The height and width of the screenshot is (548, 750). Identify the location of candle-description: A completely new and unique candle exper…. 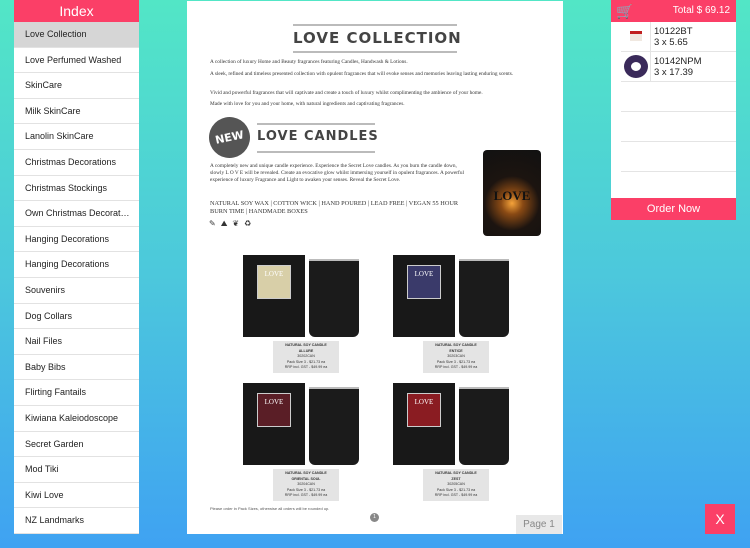
(337, 173).